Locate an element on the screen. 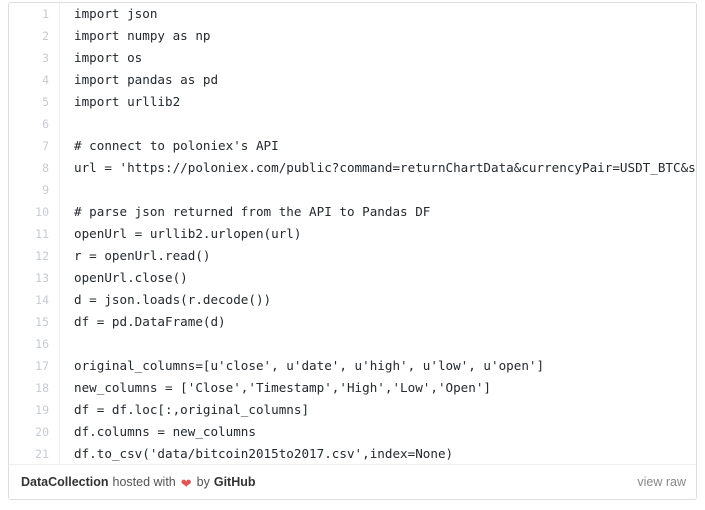 This screenshot has width=705, height=510. line-number: 14 is located at coordinates (34, 300).